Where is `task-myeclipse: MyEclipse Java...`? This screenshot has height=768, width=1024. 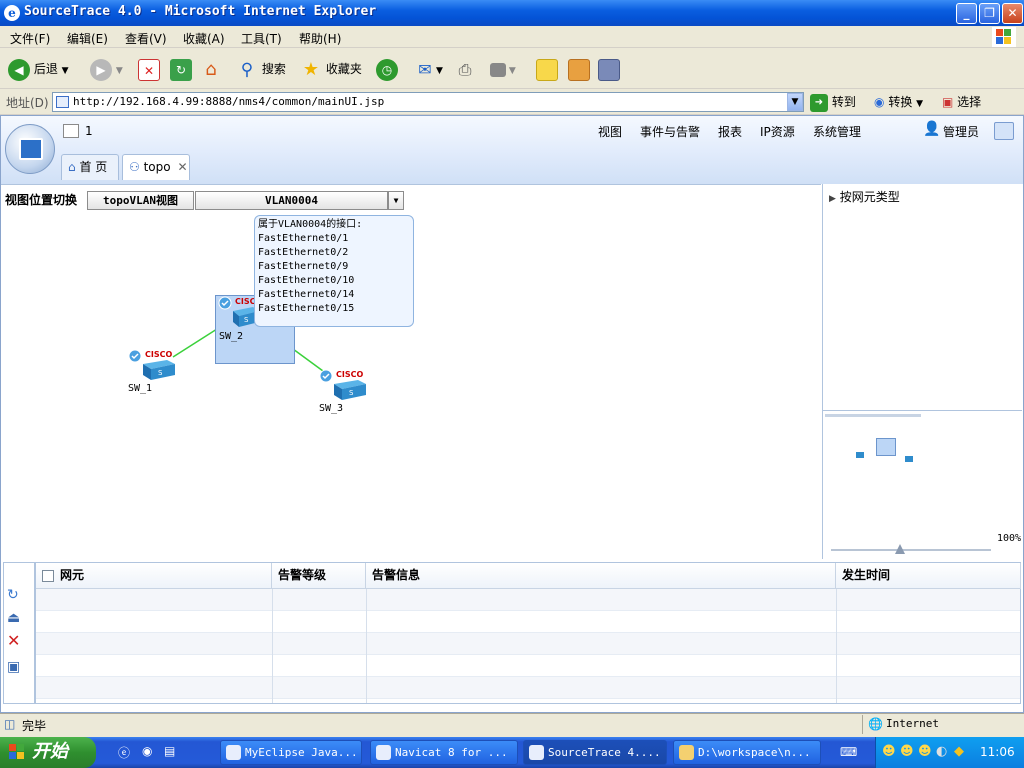 task-myeclipse: MyEclipse Java... is located at coordinates (291, 752).